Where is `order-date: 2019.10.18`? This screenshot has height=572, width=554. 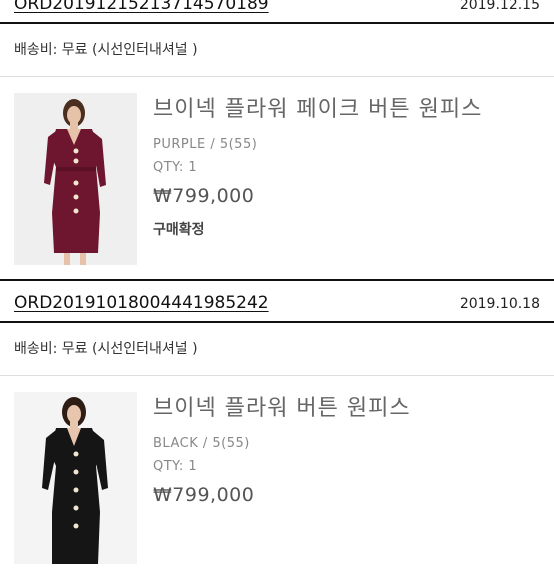
order-date: 2019.10.18 is located at coordinates (499, 304).